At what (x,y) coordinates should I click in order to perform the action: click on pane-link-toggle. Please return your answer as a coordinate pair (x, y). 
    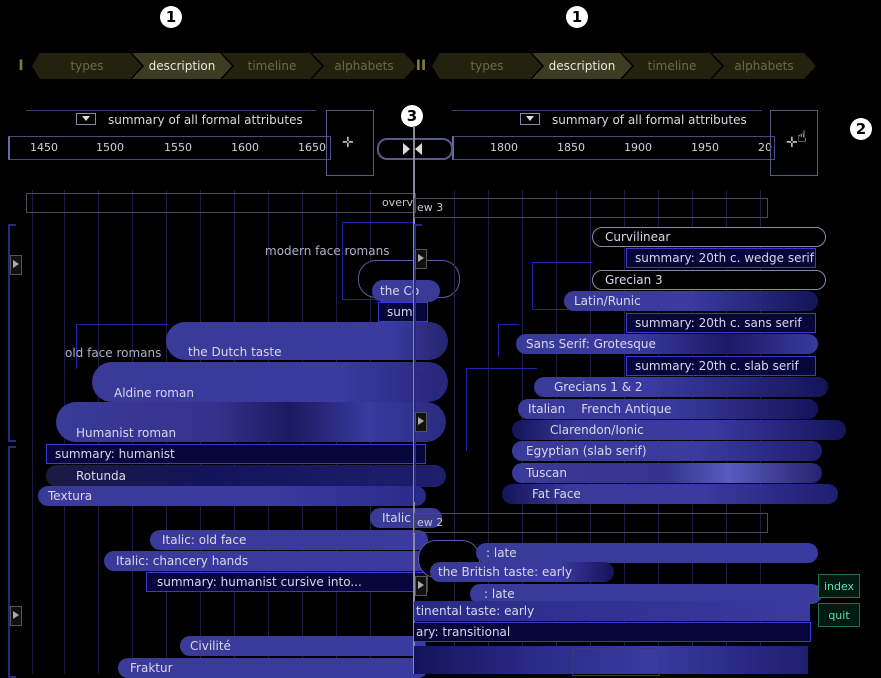
    Looking at the image, I should click on (415, 149).